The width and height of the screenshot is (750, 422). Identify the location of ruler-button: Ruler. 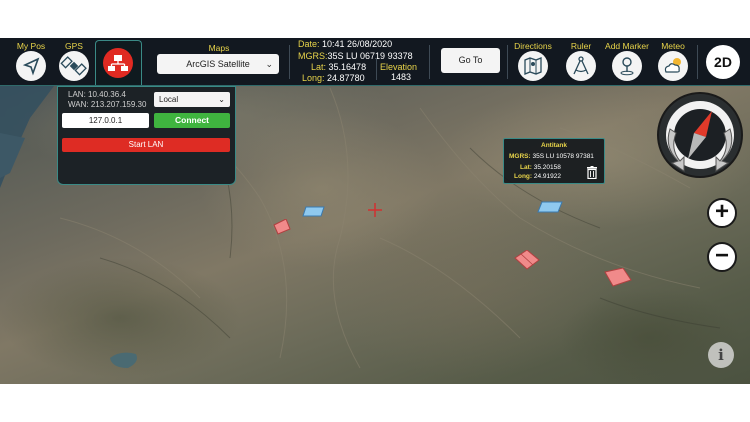
(581, 61).